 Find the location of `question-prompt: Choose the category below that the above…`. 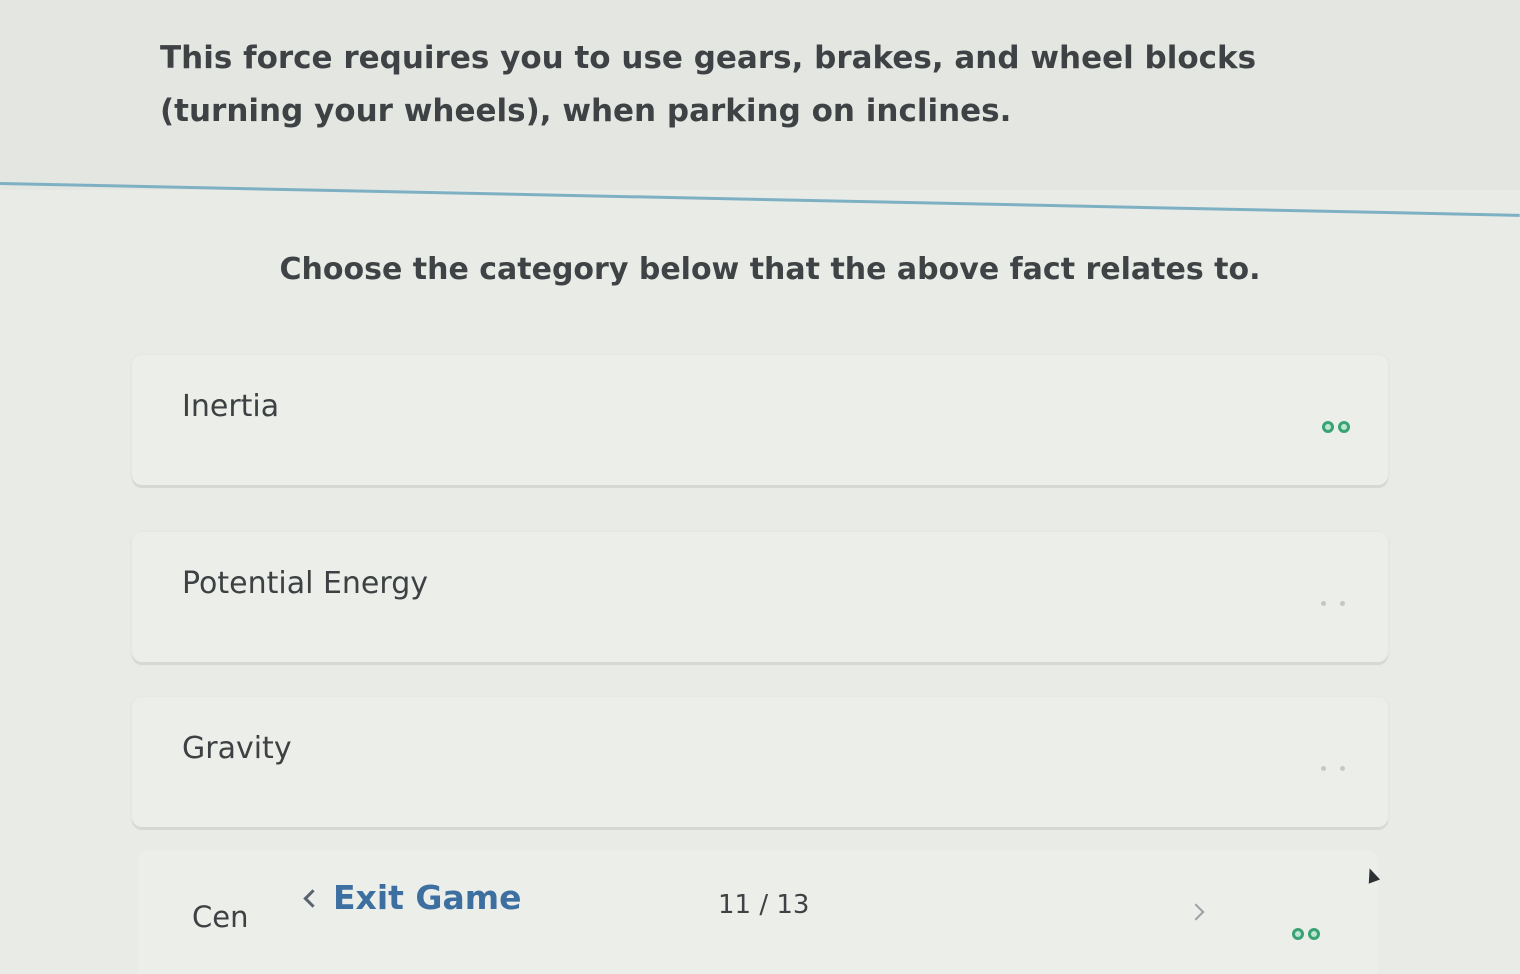

question-prompt: Choose the category below that the above… is located at coordinates (770, 269).